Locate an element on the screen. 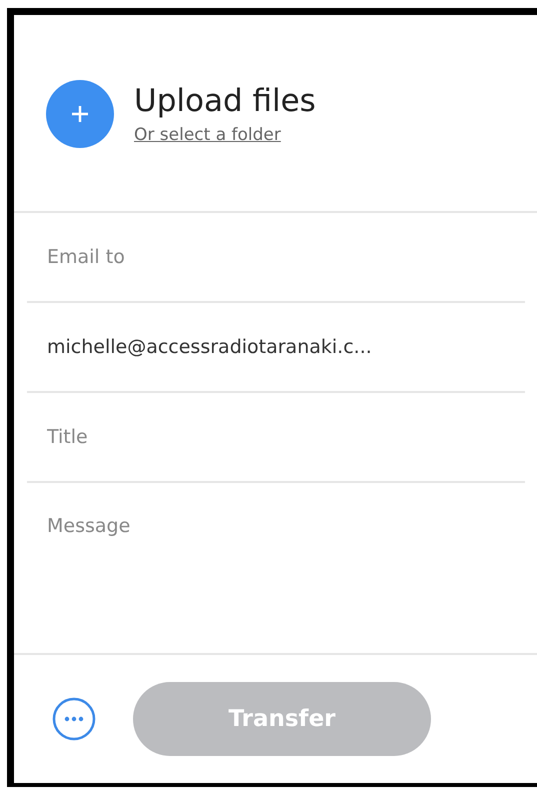 Image resolution: width=537 pixels, height=792 pixels. more-icon is located at coordinates (74, 719).